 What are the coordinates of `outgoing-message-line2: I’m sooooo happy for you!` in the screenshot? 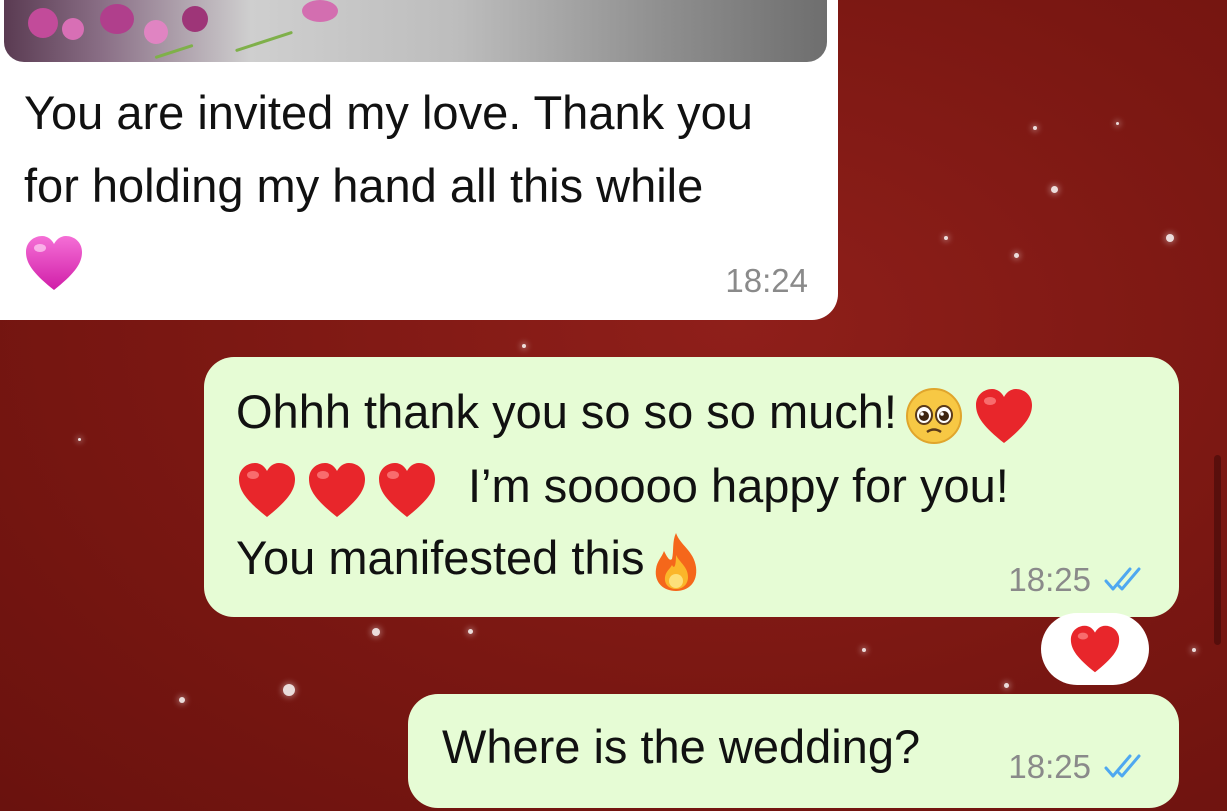 It's located at (622, 485).